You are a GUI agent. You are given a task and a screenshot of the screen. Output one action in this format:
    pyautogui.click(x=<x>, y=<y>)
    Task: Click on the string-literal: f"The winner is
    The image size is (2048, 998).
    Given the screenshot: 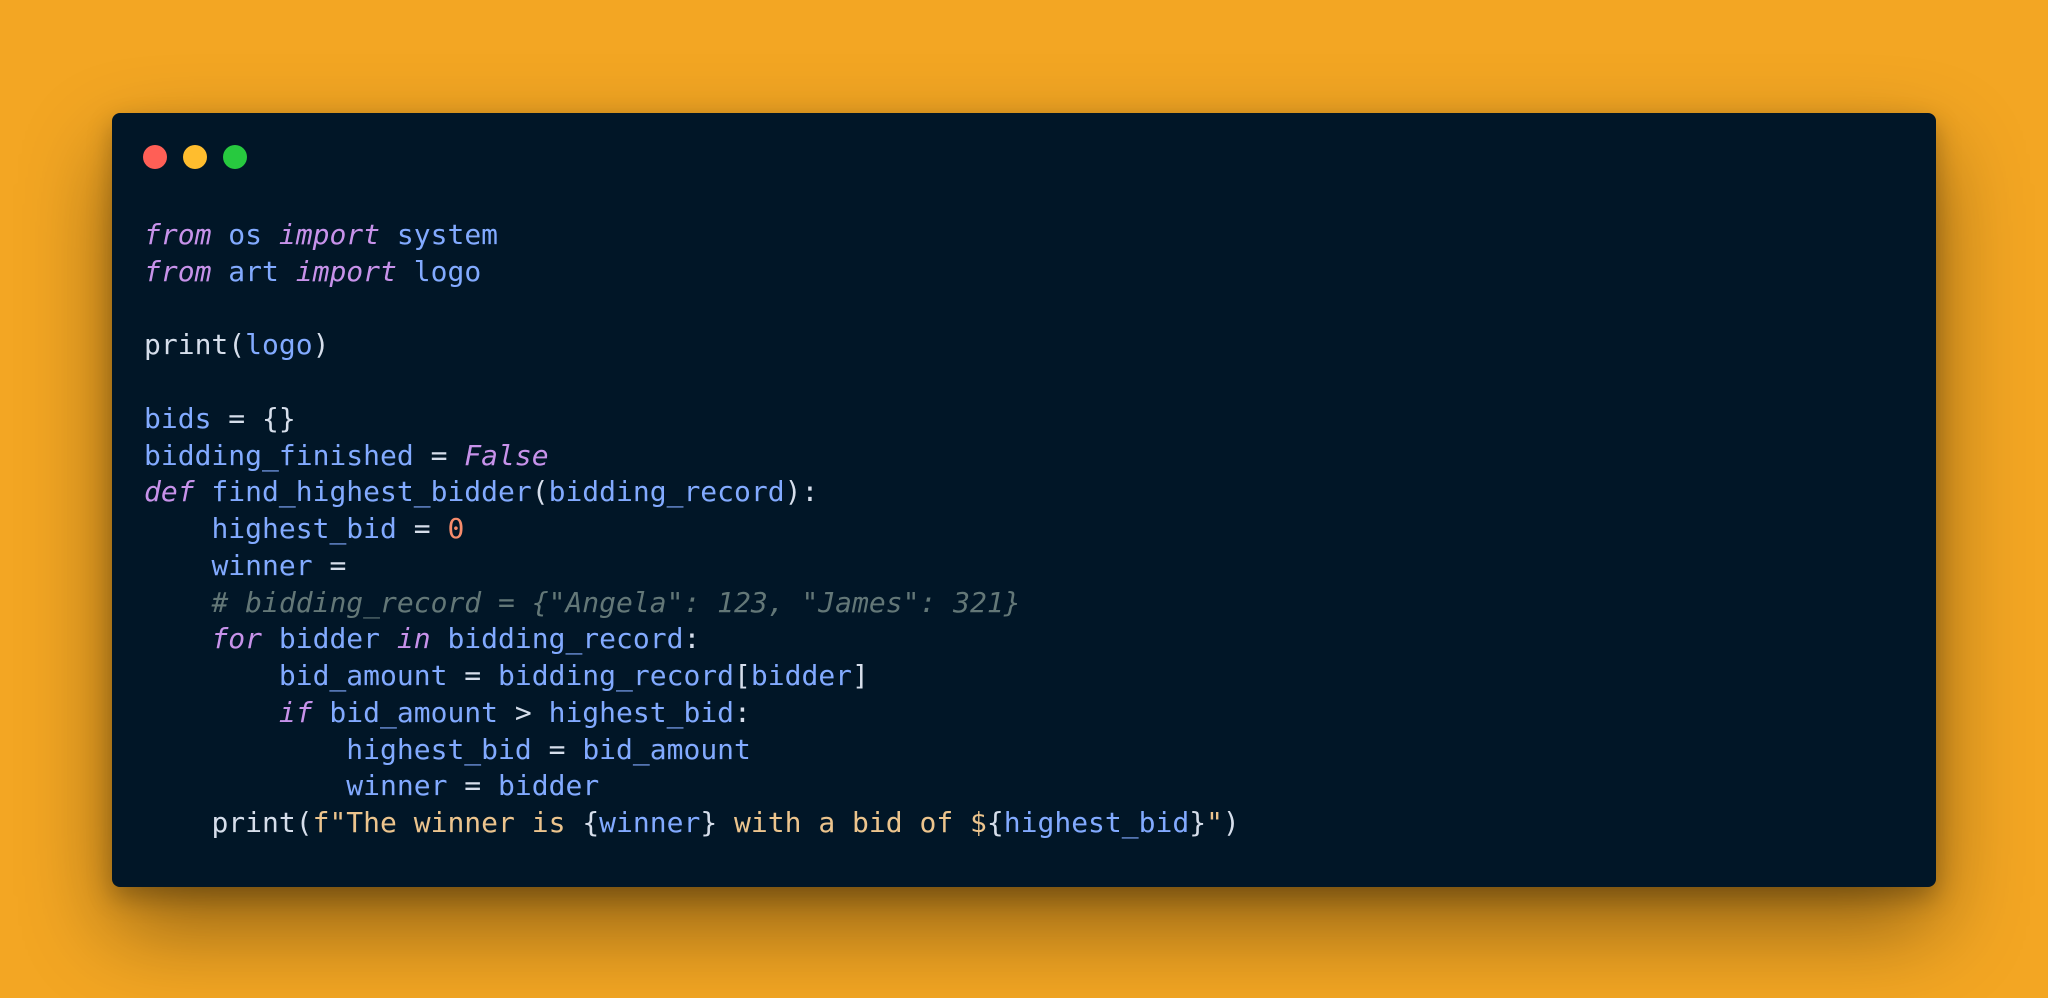 What is the action you would take?
    pyautogui.click(x=447, y=822)
    